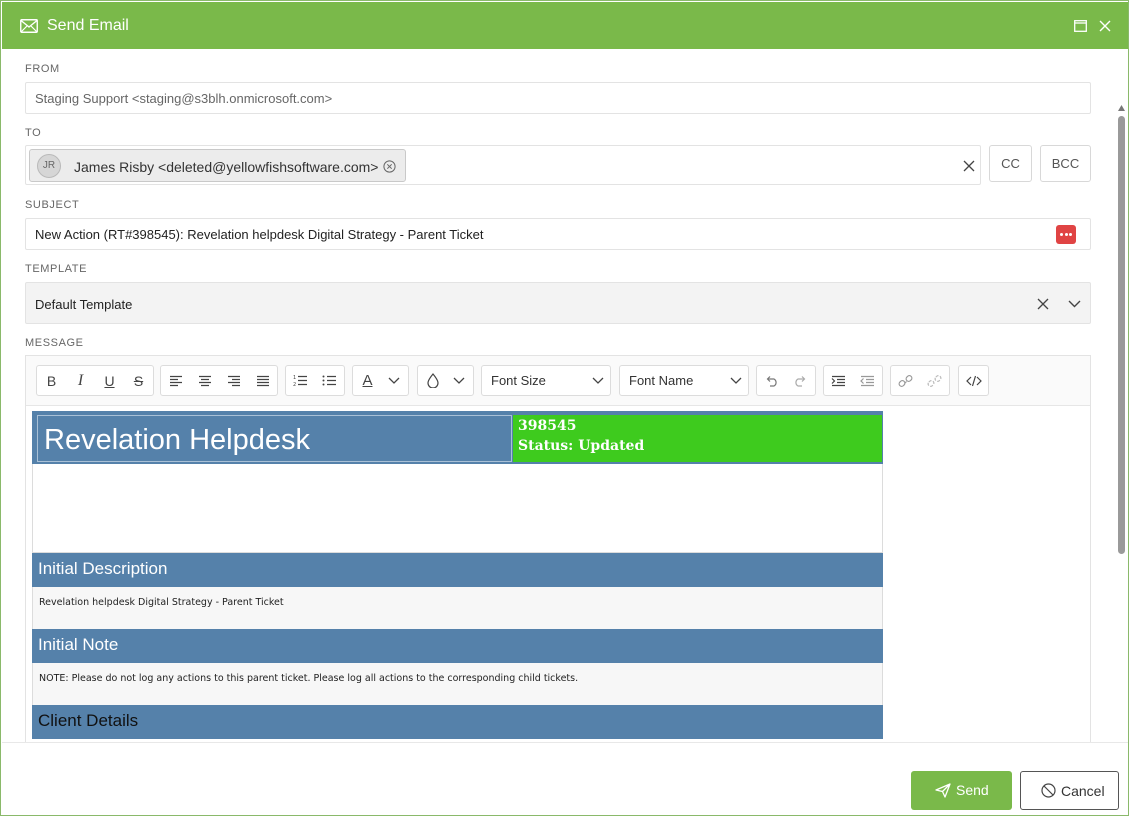 The image size is (1129, 816). Describe the element at coordinates (972, 790) in the screenshot. I see `send-label: Send` at that location.